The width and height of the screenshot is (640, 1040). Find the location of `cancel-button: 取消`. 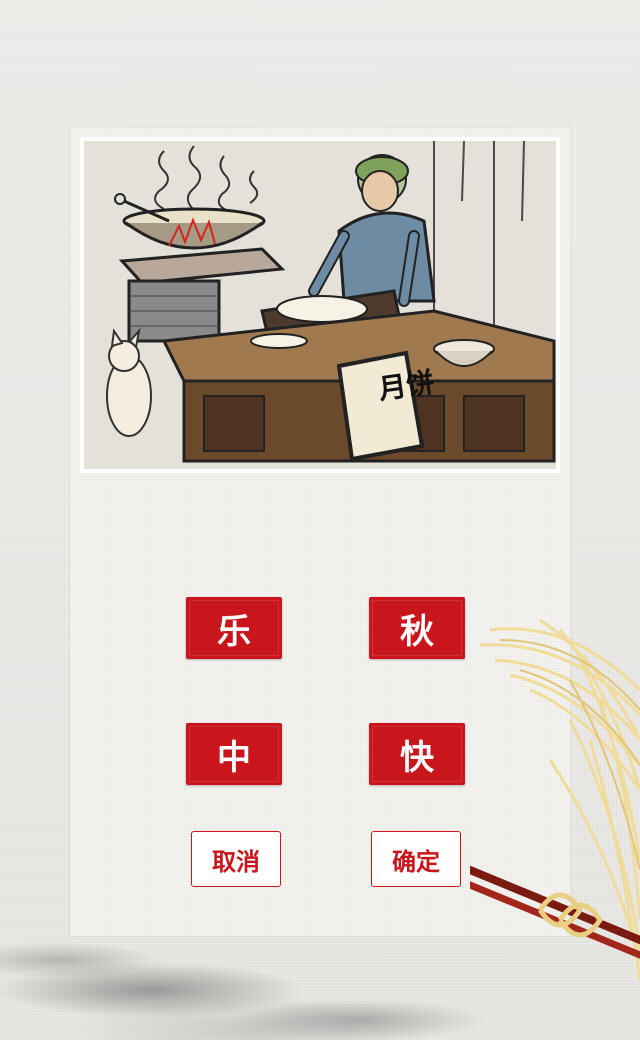

cancel-button: 取消 is located at coordinates (236, 859).